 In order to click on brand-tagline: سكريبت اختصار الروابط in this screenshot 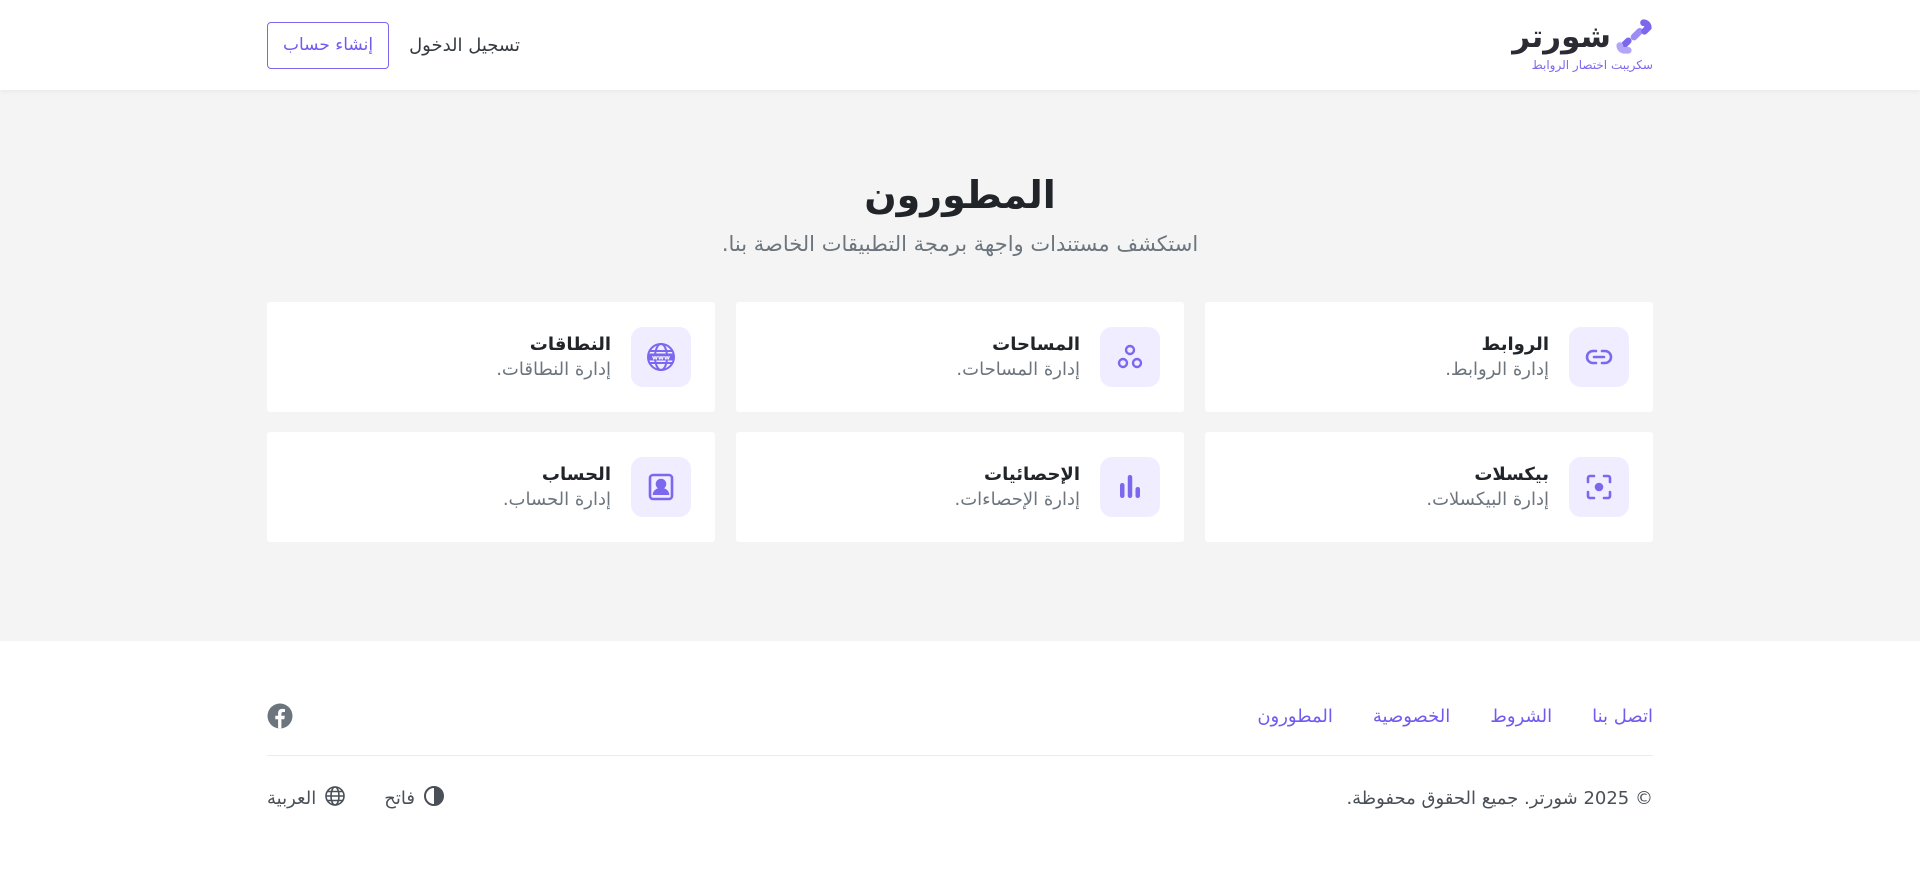, I will do `click(1592, 65)`.